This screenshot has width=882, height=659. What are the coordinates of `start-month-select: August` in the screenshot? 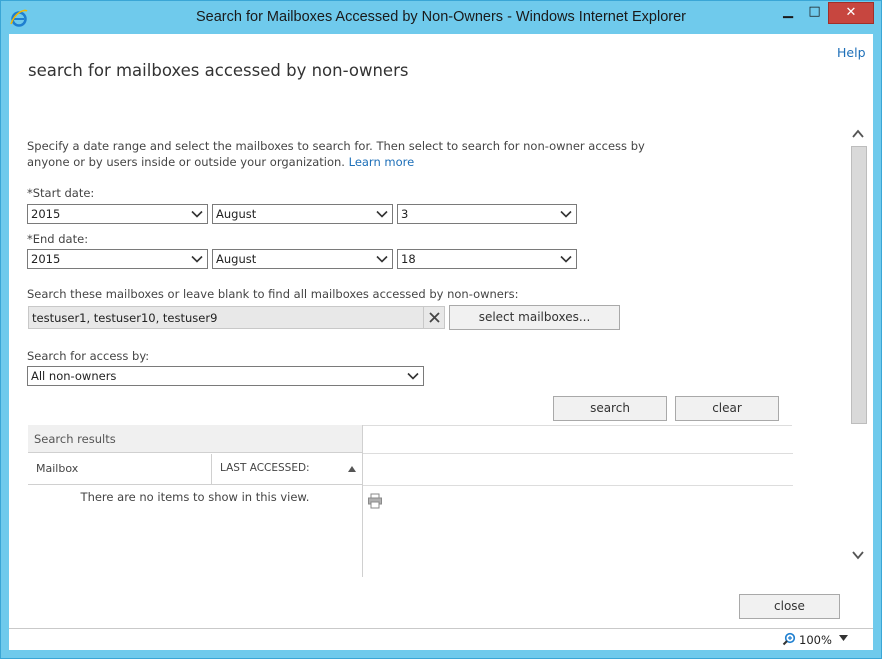 It's located at (302, 214).